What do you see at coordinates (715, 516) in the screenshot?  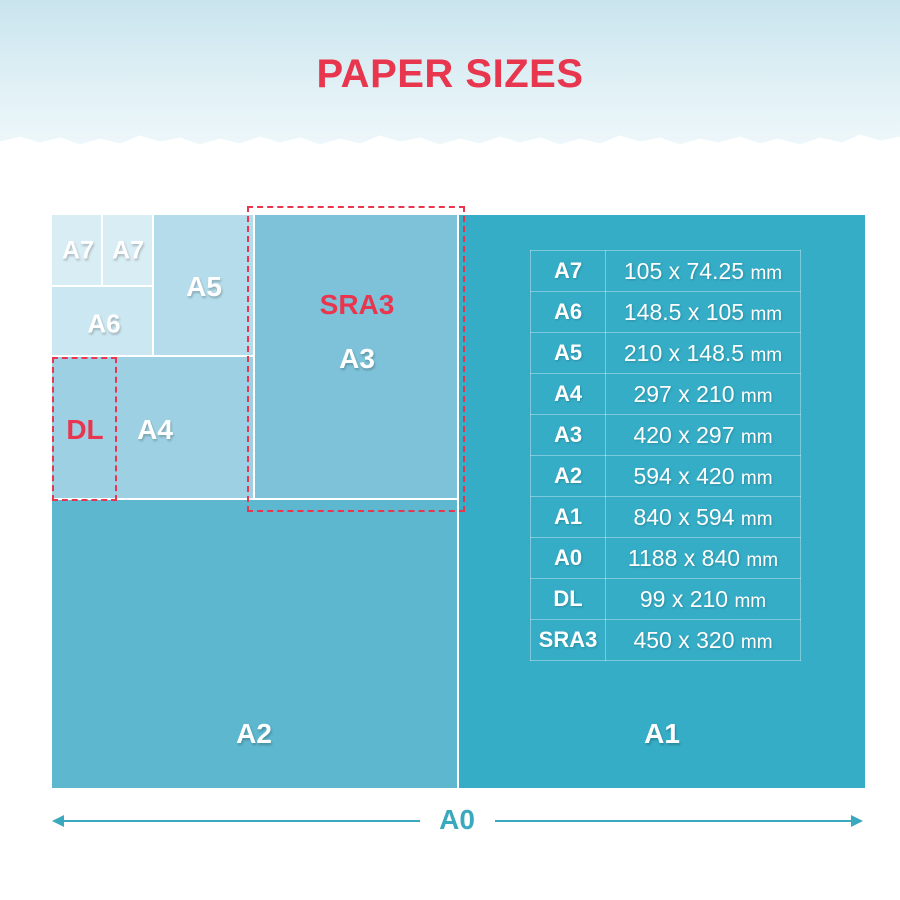 I see `paper-height: 594` at bounding box center [715, 516].